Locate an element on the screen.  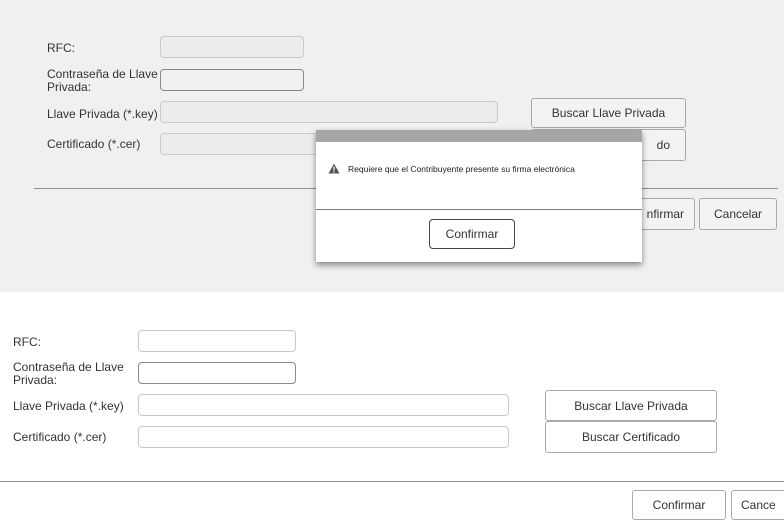
dialog-confirm-button: Confirmar is located at coordinates (472, 234).